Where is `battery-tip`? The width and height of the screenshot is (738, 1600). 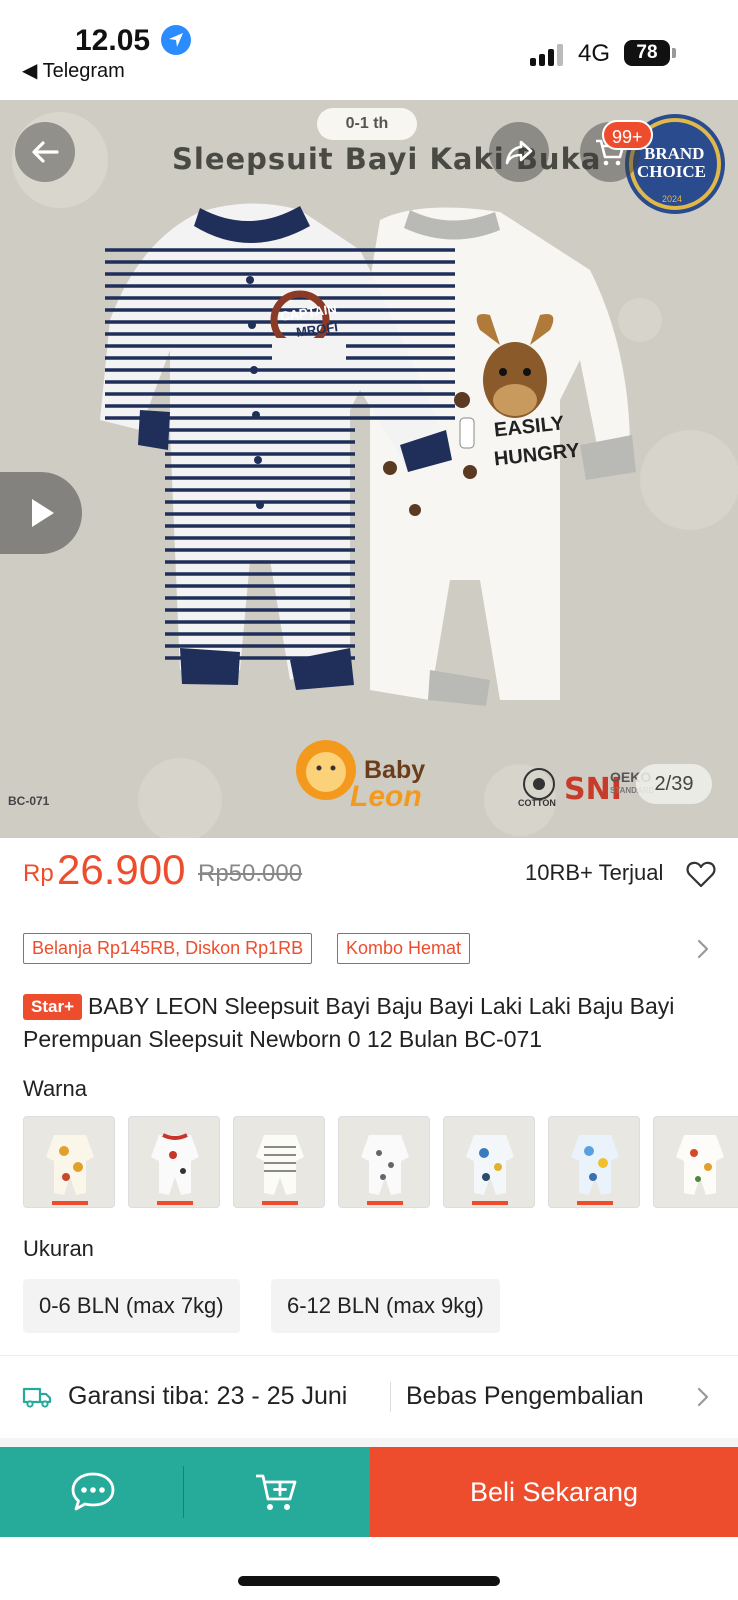
battery-tip is located at coordinates (674, 53).